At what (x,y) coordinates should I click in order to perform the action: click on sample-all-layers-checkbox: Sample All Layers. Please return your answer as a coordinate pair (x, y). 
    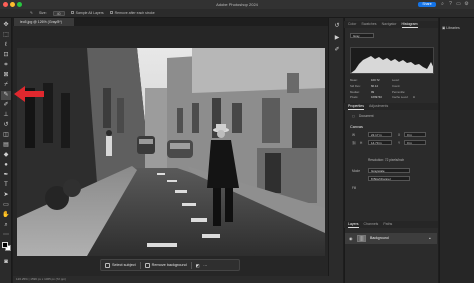
    Looking at the image, I should click on (87, 13).